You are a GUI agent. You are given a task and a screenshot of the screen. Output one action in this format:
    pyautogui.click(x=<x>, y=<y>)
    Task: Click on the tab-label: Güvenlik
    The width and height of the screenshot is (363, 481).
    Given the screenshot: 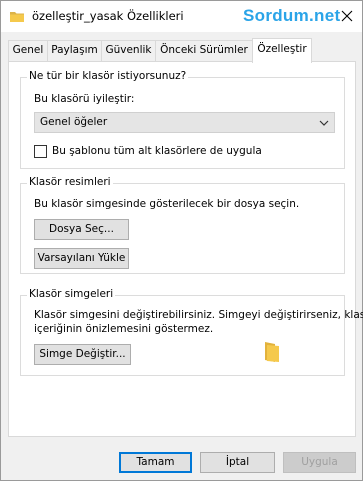 What is the action you would take?
    pyautogui.click(x=128, y=50)
    